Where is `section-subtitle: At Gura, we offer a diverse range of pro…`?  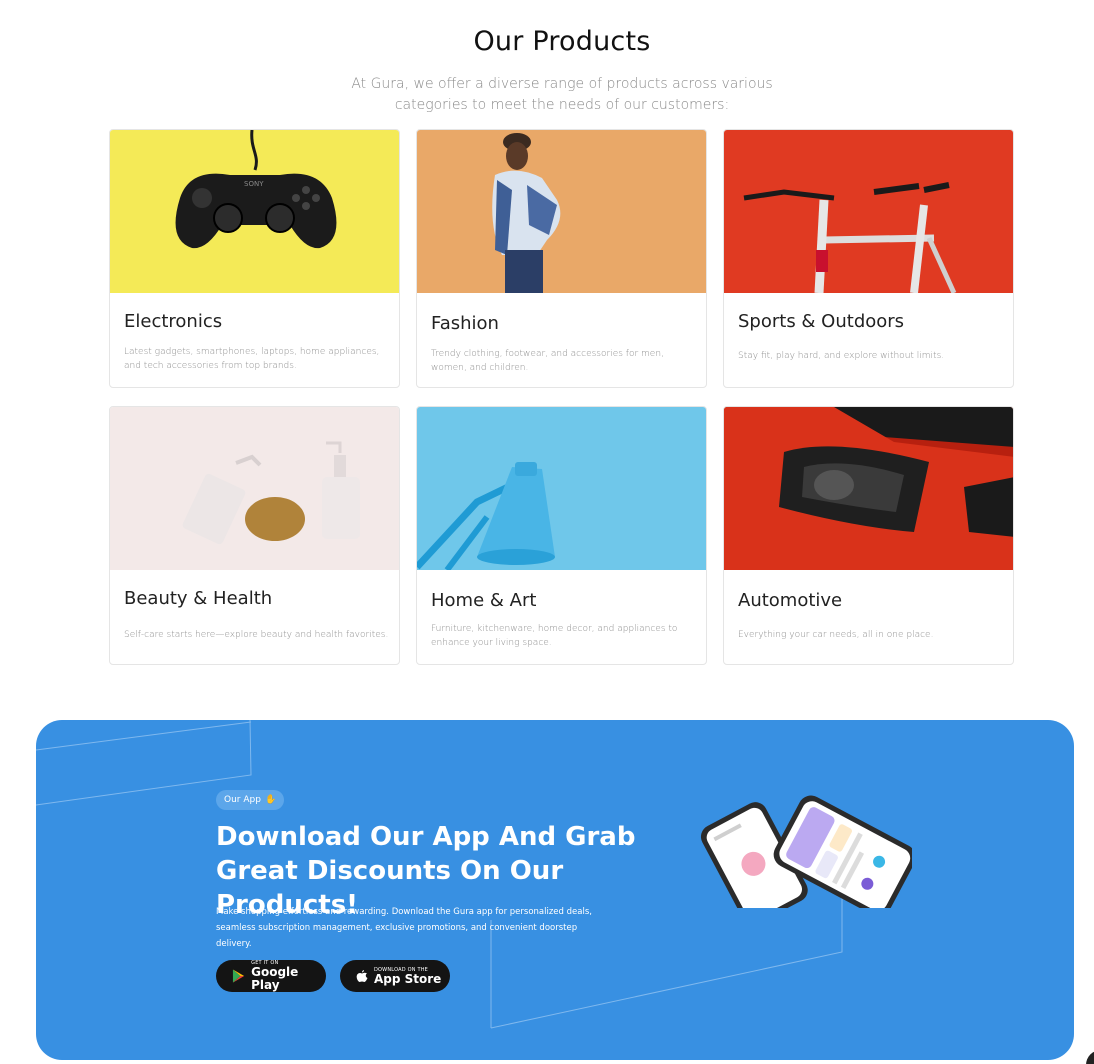 section-subtitle: At Gura, we offer a diverse range of pro… is located at coordinates (562, 94).